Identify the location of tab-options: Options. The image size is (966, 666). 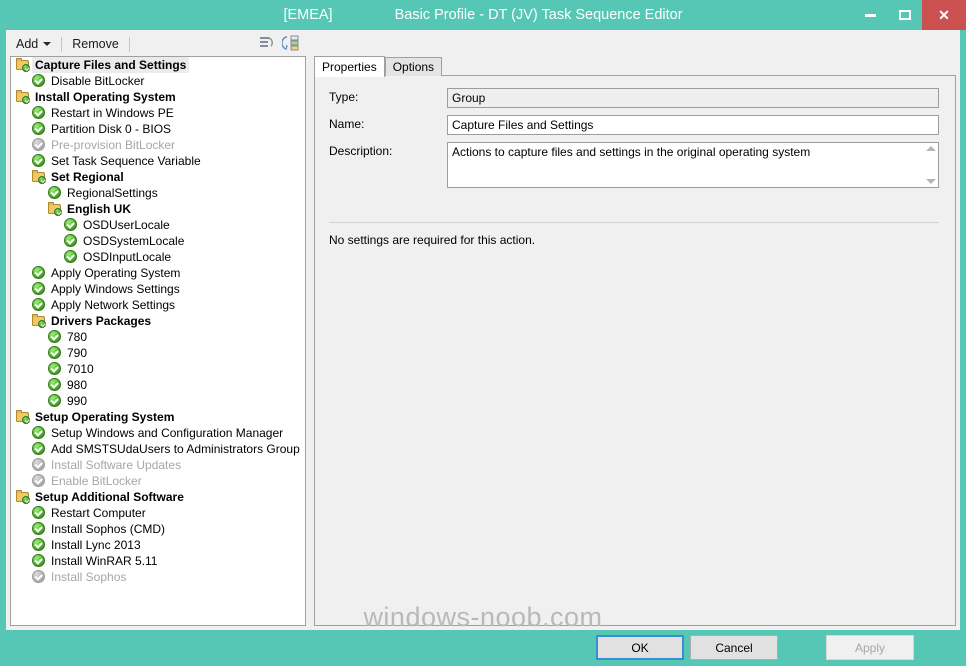
(413, 66).